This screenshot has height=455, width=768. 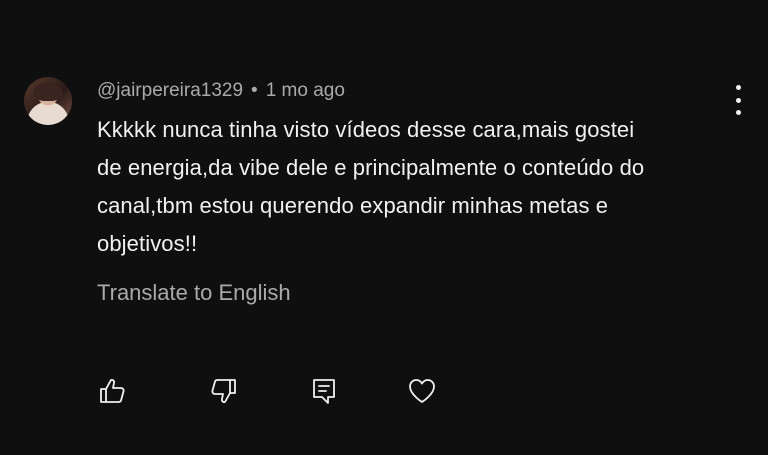 I want to click on reply-button, so click(x=324, y=391).